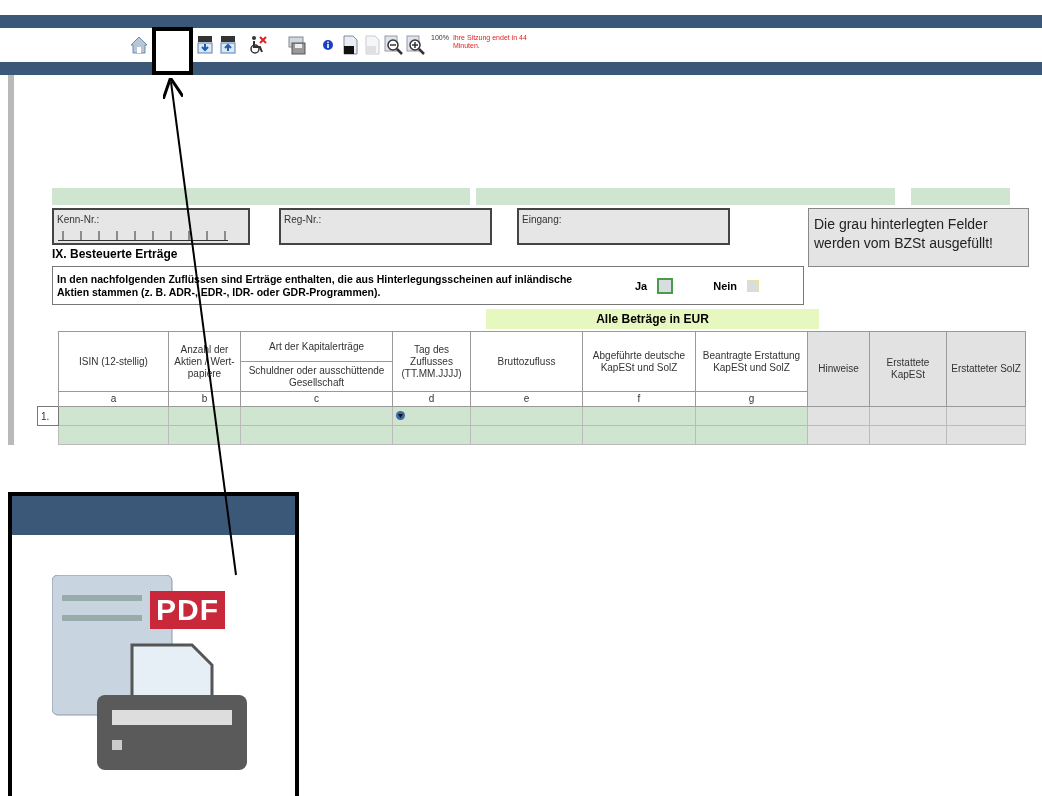  What do you see at coordinates (228, 45) in the screenshot?
I see `upload-icon` at bounding box center [228, 45].